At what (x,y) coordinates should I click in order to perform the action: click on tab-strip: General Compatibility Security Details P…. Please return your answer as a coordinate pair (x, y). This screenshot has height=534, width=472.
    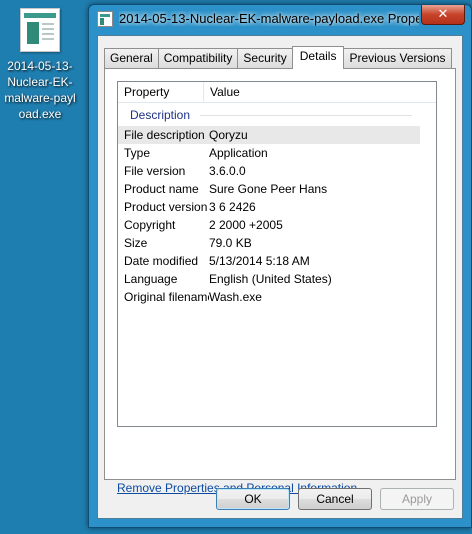
    Looking at the image, I should click on (278, 57).